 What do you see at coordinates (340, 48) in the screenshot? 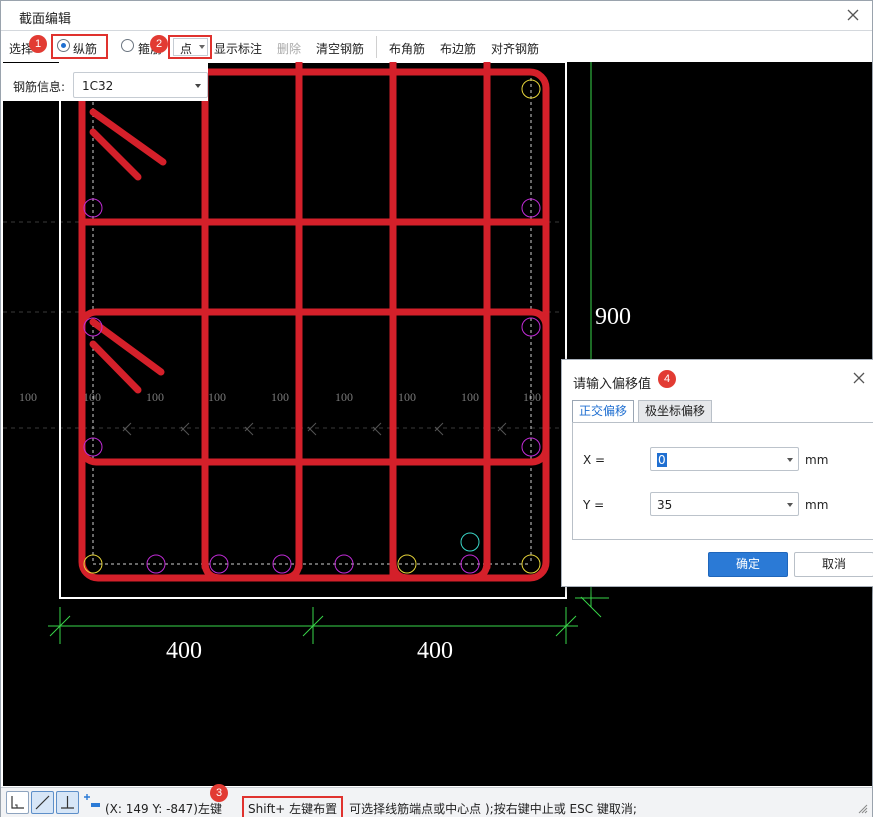
I see `clear-rebar-button: 清空钢筋` at bounding box center [340, 48].